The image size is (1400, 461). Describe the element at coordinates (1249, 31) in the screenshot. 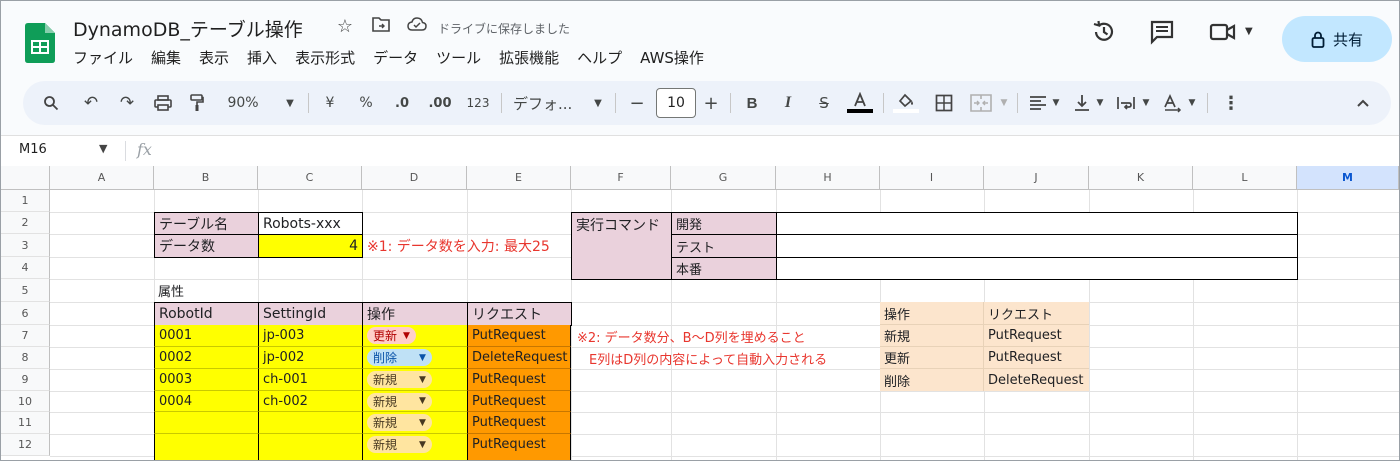

I see `meet-dropdown-icon: ▼` at that location.